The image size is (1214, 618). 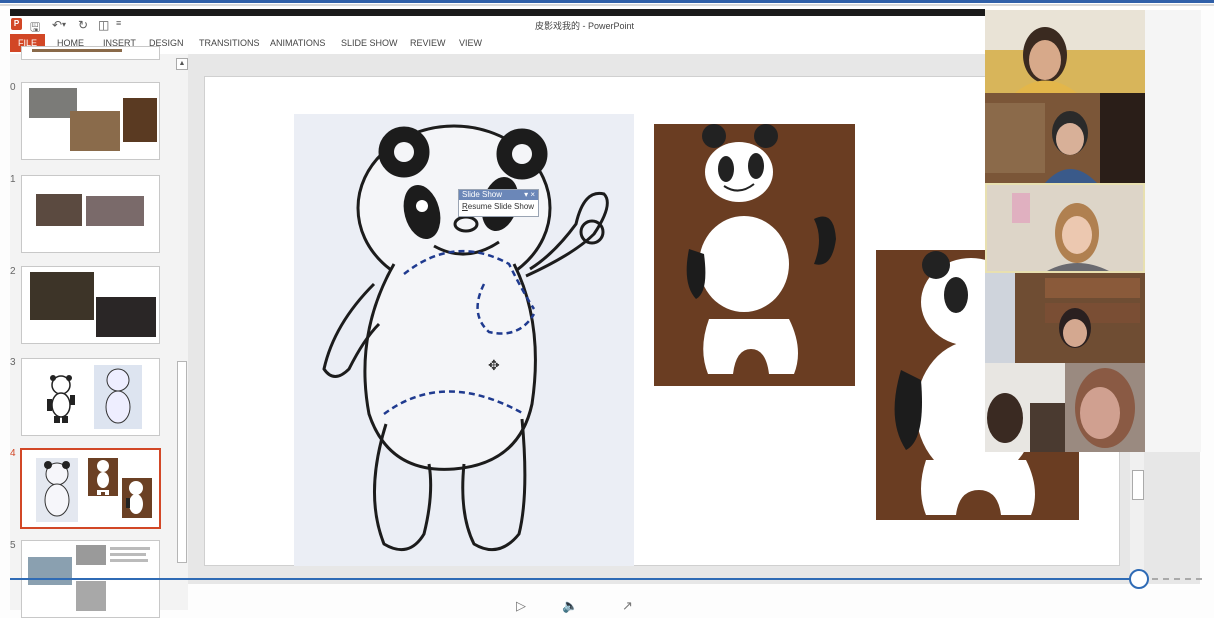 What do you see at coordinates (13, 87) in the screenshot?
I see `slide-number: 0` at bounding box center [13, 87].